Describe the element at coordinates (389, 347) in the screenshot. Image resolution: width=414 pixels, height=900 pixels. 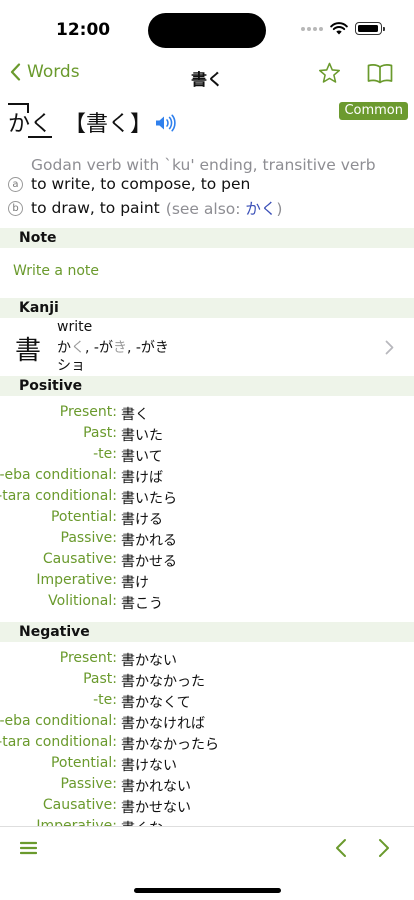
I see `chevron-right-icon` at that location.